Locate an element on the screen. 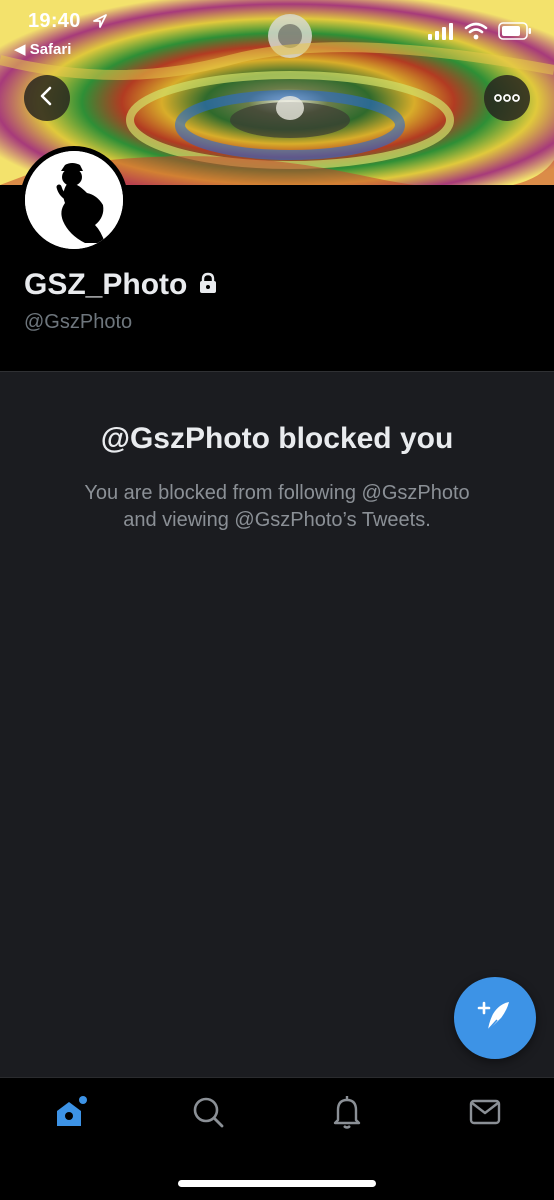  home-icon is located at coordinates (70, 1114).